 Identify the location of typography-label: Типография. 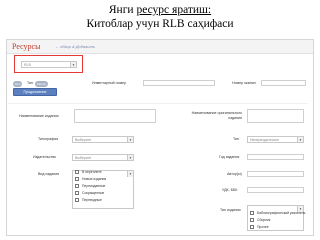
(48, 139).